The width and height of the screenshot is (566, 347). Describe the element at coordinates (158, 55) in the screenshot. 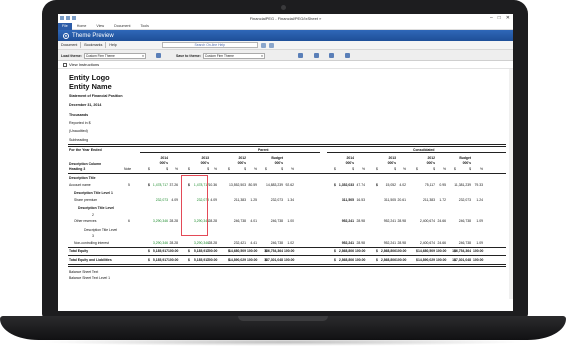

I see `apply-theme-icon` at that location.